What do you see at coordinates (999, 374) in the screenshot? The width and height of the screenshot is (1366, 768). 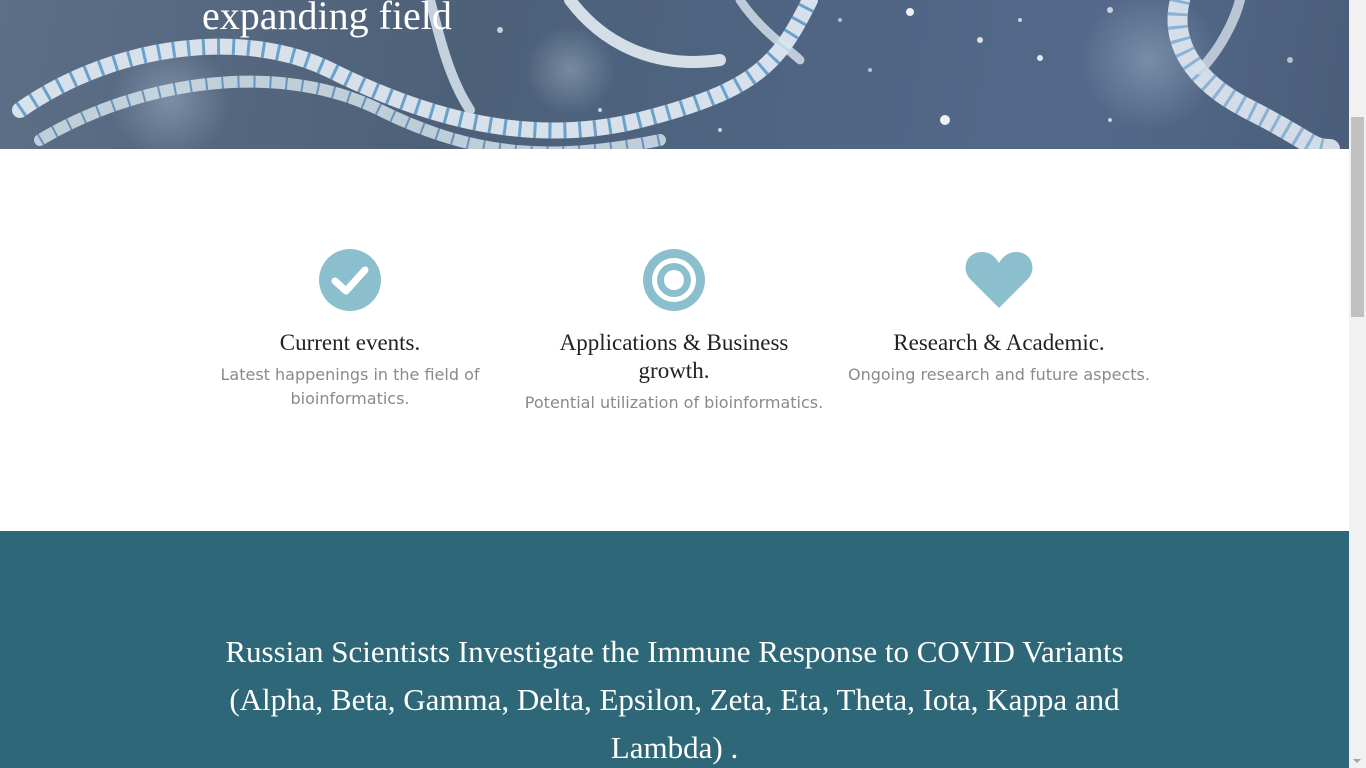 I see `feature-description: Ongoing research and future aspects.` at bounding box center [999, 374].